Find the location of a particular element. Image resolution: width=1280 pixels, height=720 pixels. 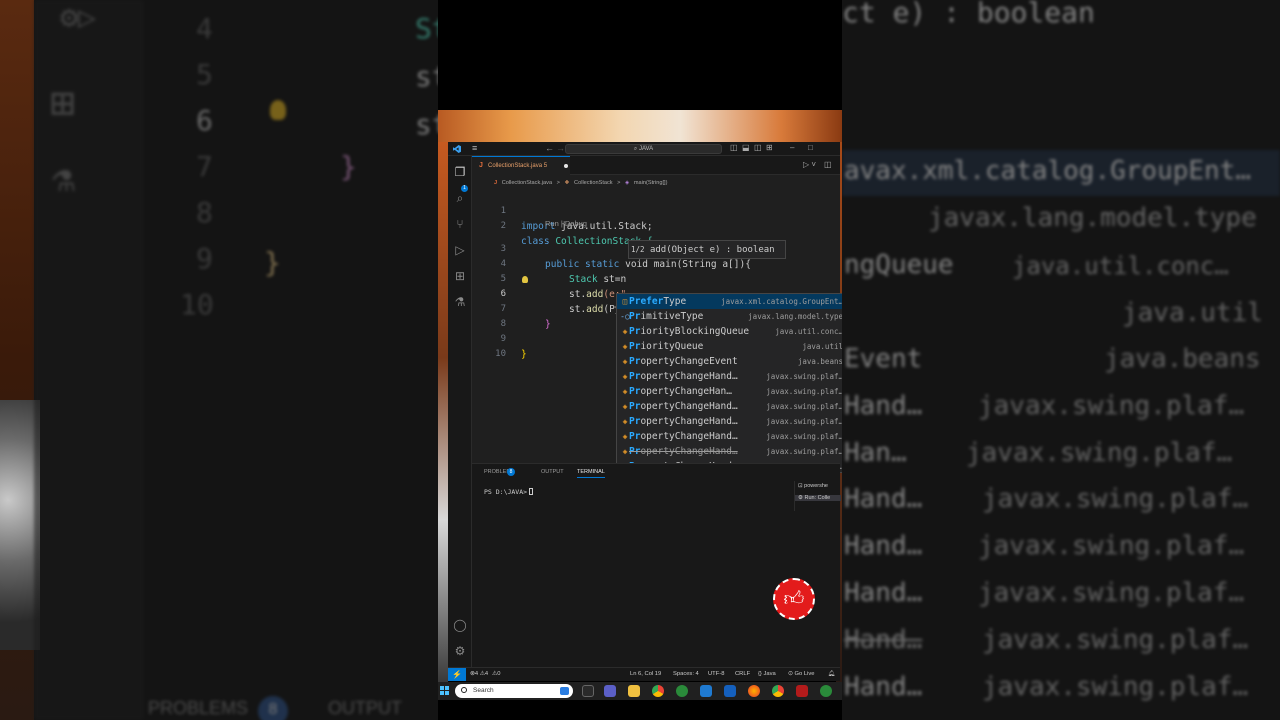

vscode-taskbar-icon is located at coordinates (706, 691).